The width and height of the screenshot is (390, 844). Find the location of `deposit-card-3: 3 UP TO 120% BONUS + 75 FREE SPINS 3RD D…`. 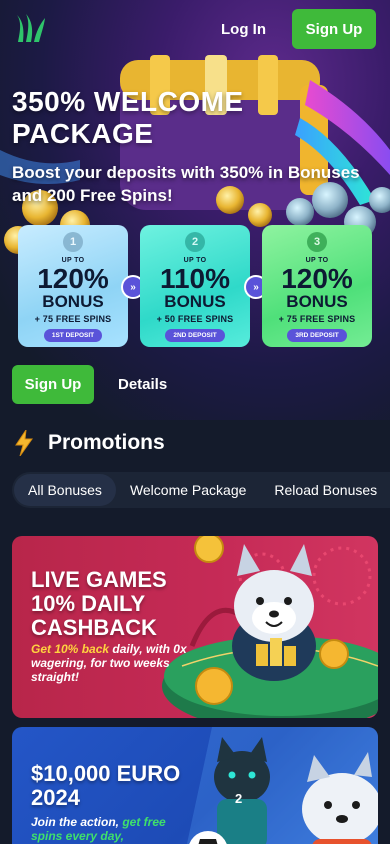

deposit-card-3: 3 UP TO 120% BONUS + 75 FREE SPINS 3RD D… is located at coordinates (317, 286).